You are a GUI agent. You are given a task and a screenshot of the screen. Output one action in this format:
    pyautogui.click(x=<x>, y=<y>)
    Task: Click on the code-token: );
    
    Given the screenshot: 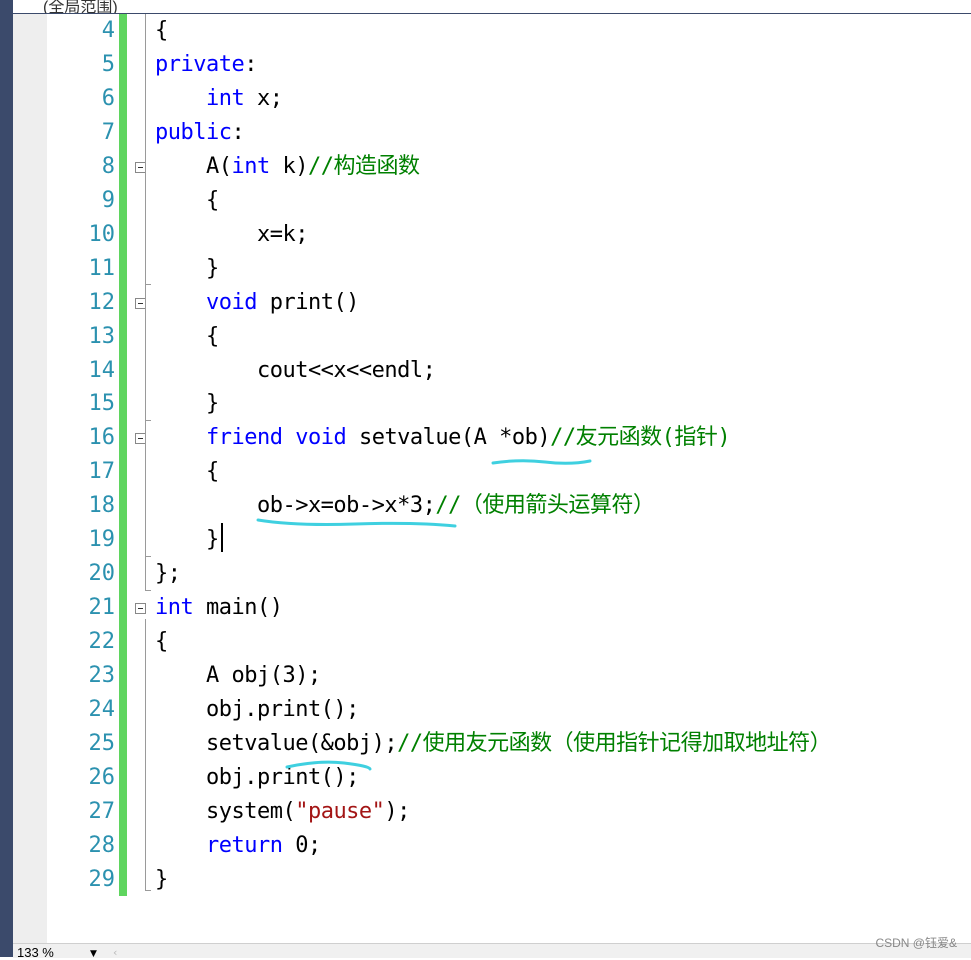 What is the action you would take?
    pyautogui.click(x=397, y=811)
    